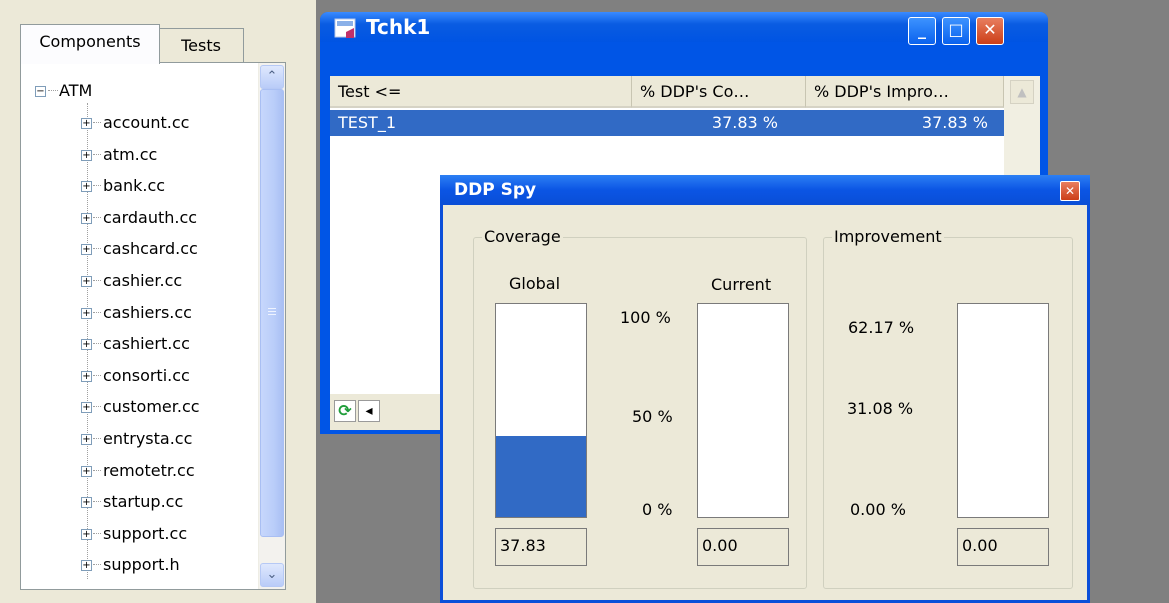 This screenshot has width=1169, height=603. I want to click on tree-item-label: cashier.cc, so click(143, 280).